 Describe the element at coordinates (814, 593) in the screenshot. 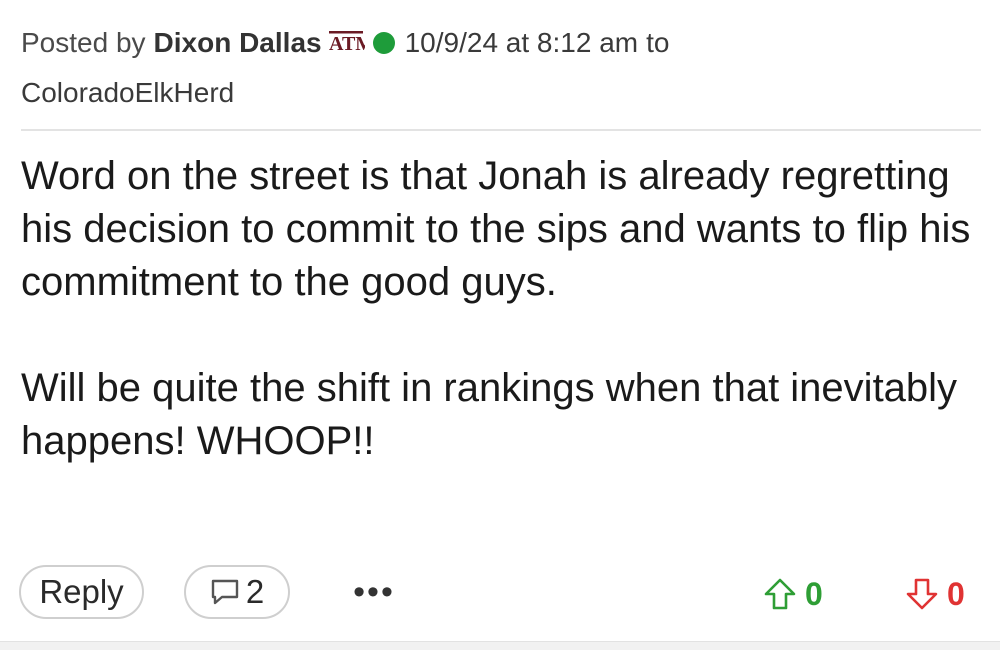

I see `upvote-count: 0` at that location.